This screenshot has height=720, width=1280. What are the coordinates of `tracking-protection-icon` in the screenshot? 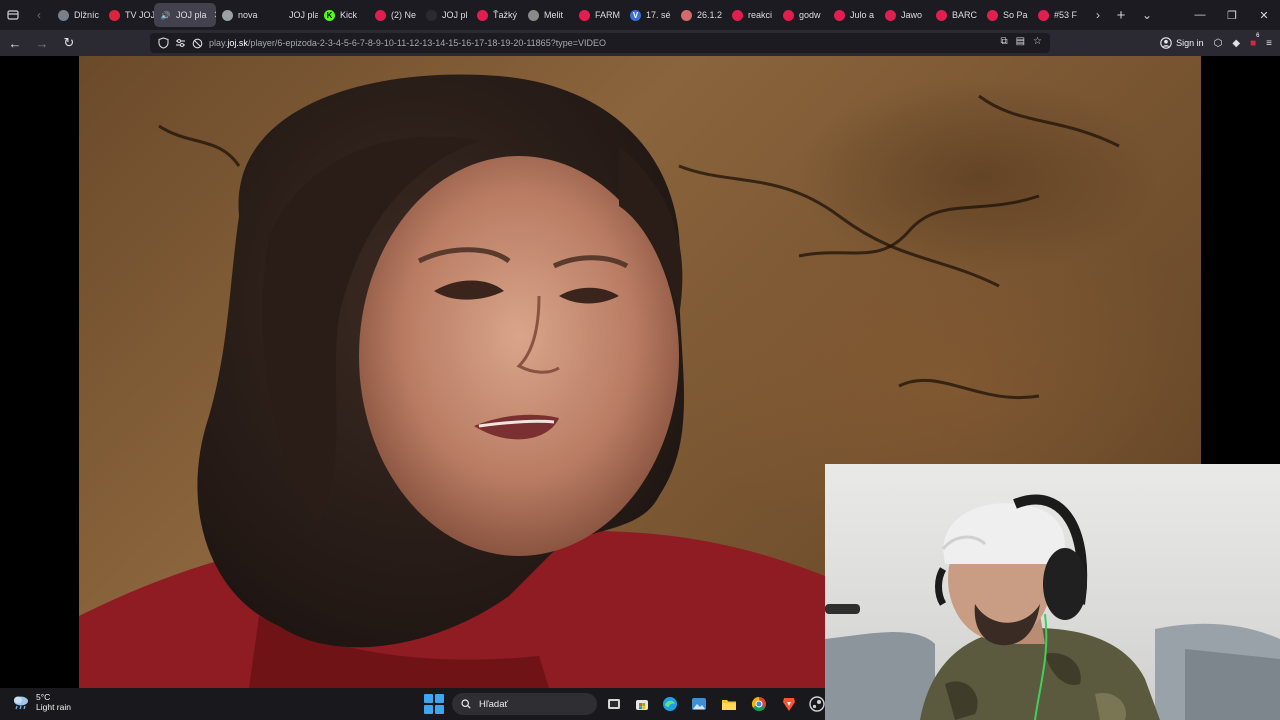 It's located at (163, 43).